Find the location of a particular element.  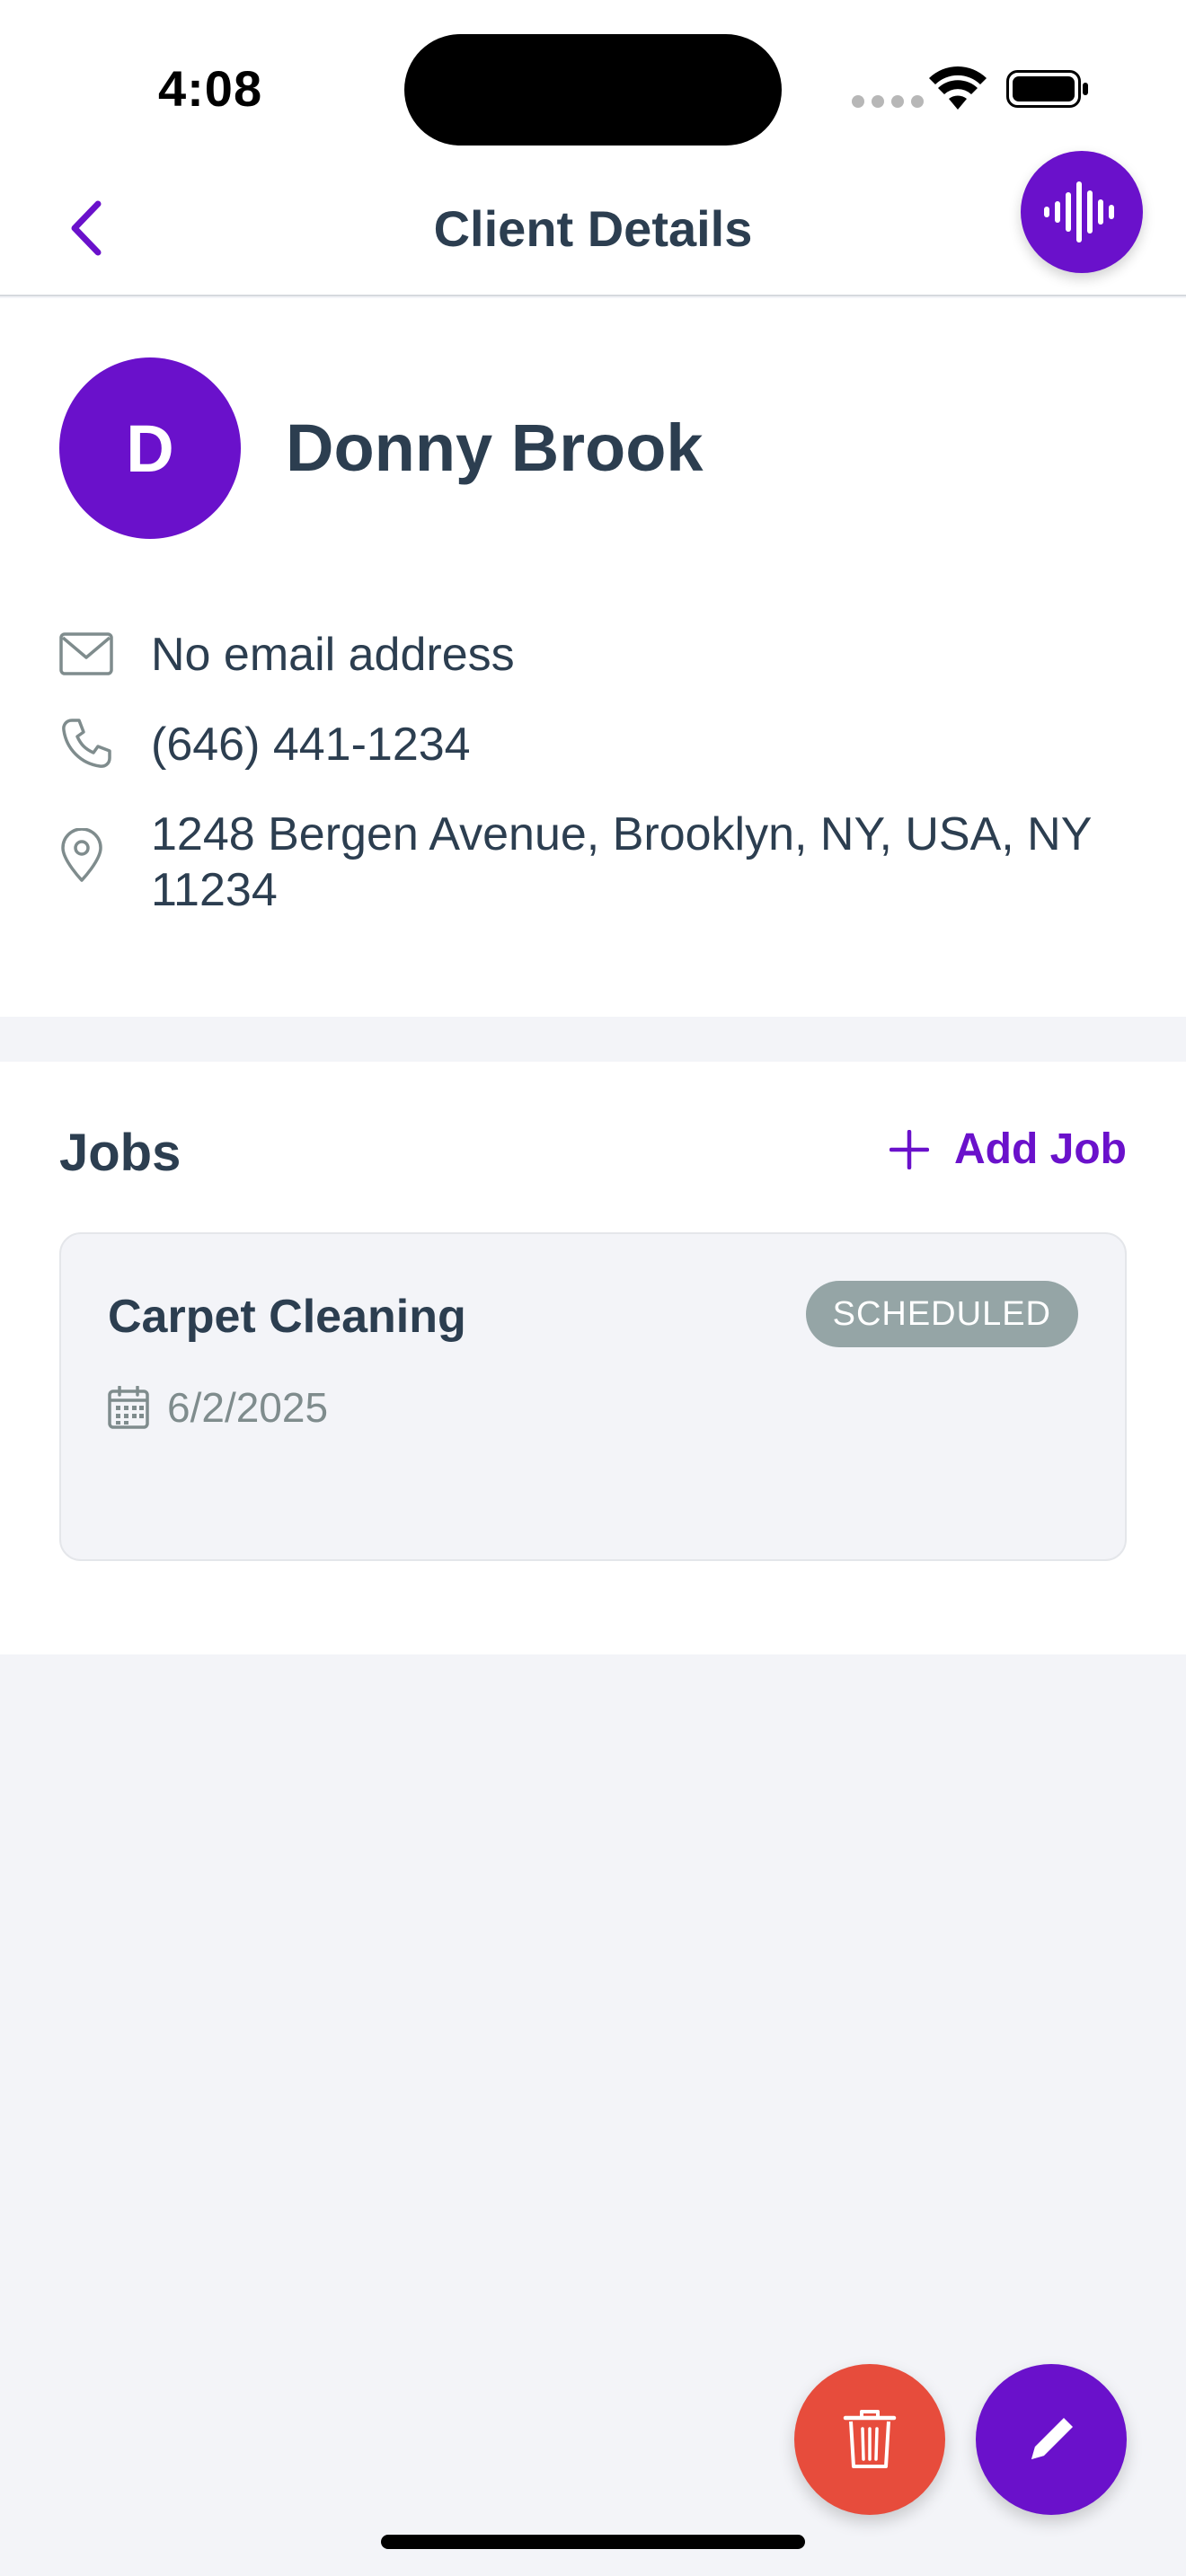

phone-icon is located at coordinates (86, 743).